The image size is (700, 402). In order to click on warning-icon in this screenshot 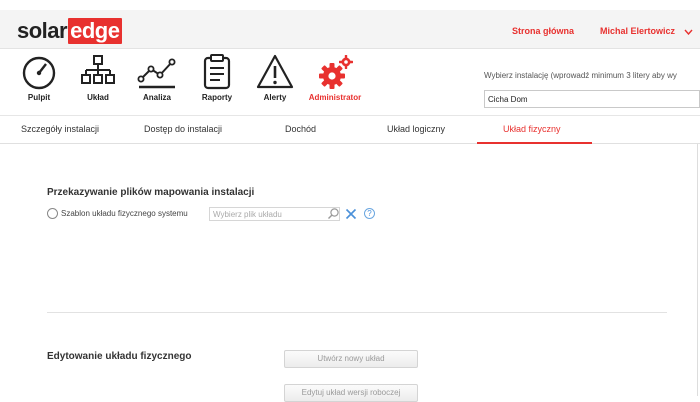, I will do `click(275, 71)`.